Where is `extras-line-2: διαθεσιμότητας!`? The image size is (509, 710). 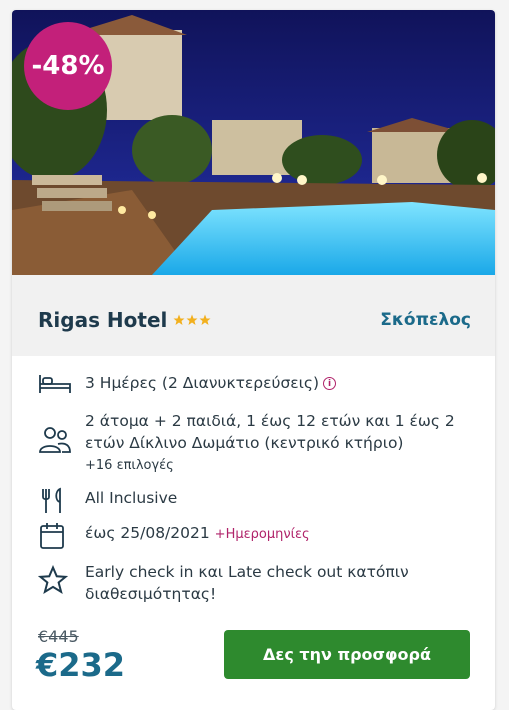
extras-line-2: διαθεσιμότητας! is located at coordinates (151, 594).